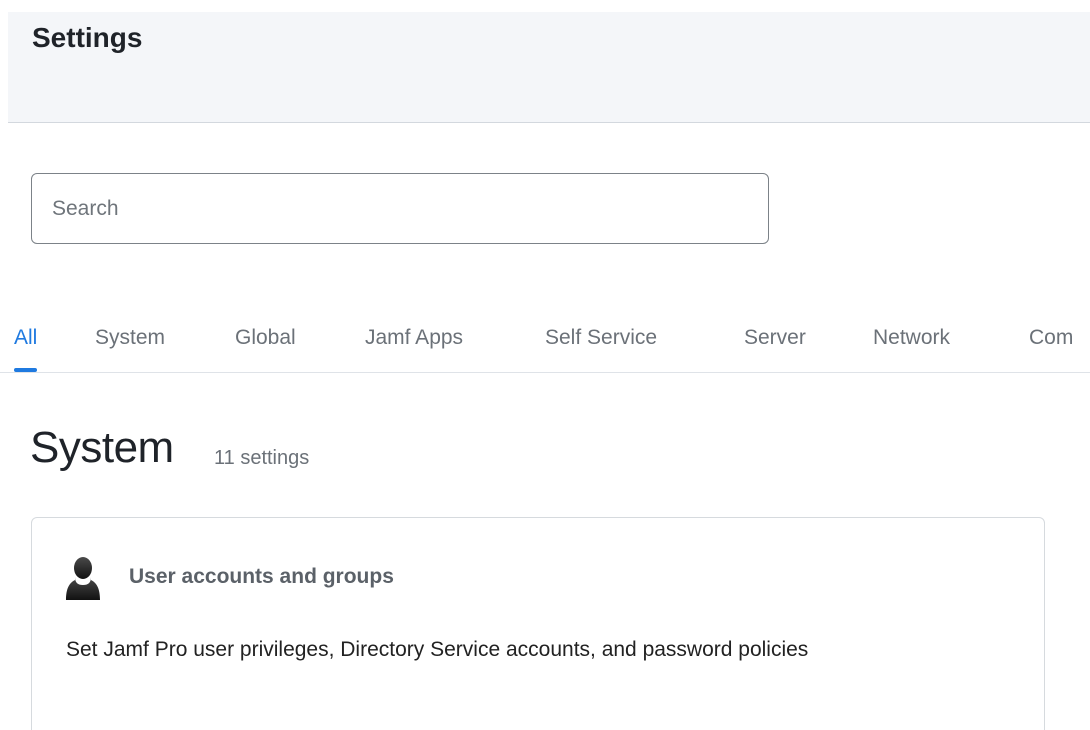 This screenshot has width=1090, height=730. Describe the element at coordinates (775, 347) in the screenshot. I see `tab-server: Server` at that location.